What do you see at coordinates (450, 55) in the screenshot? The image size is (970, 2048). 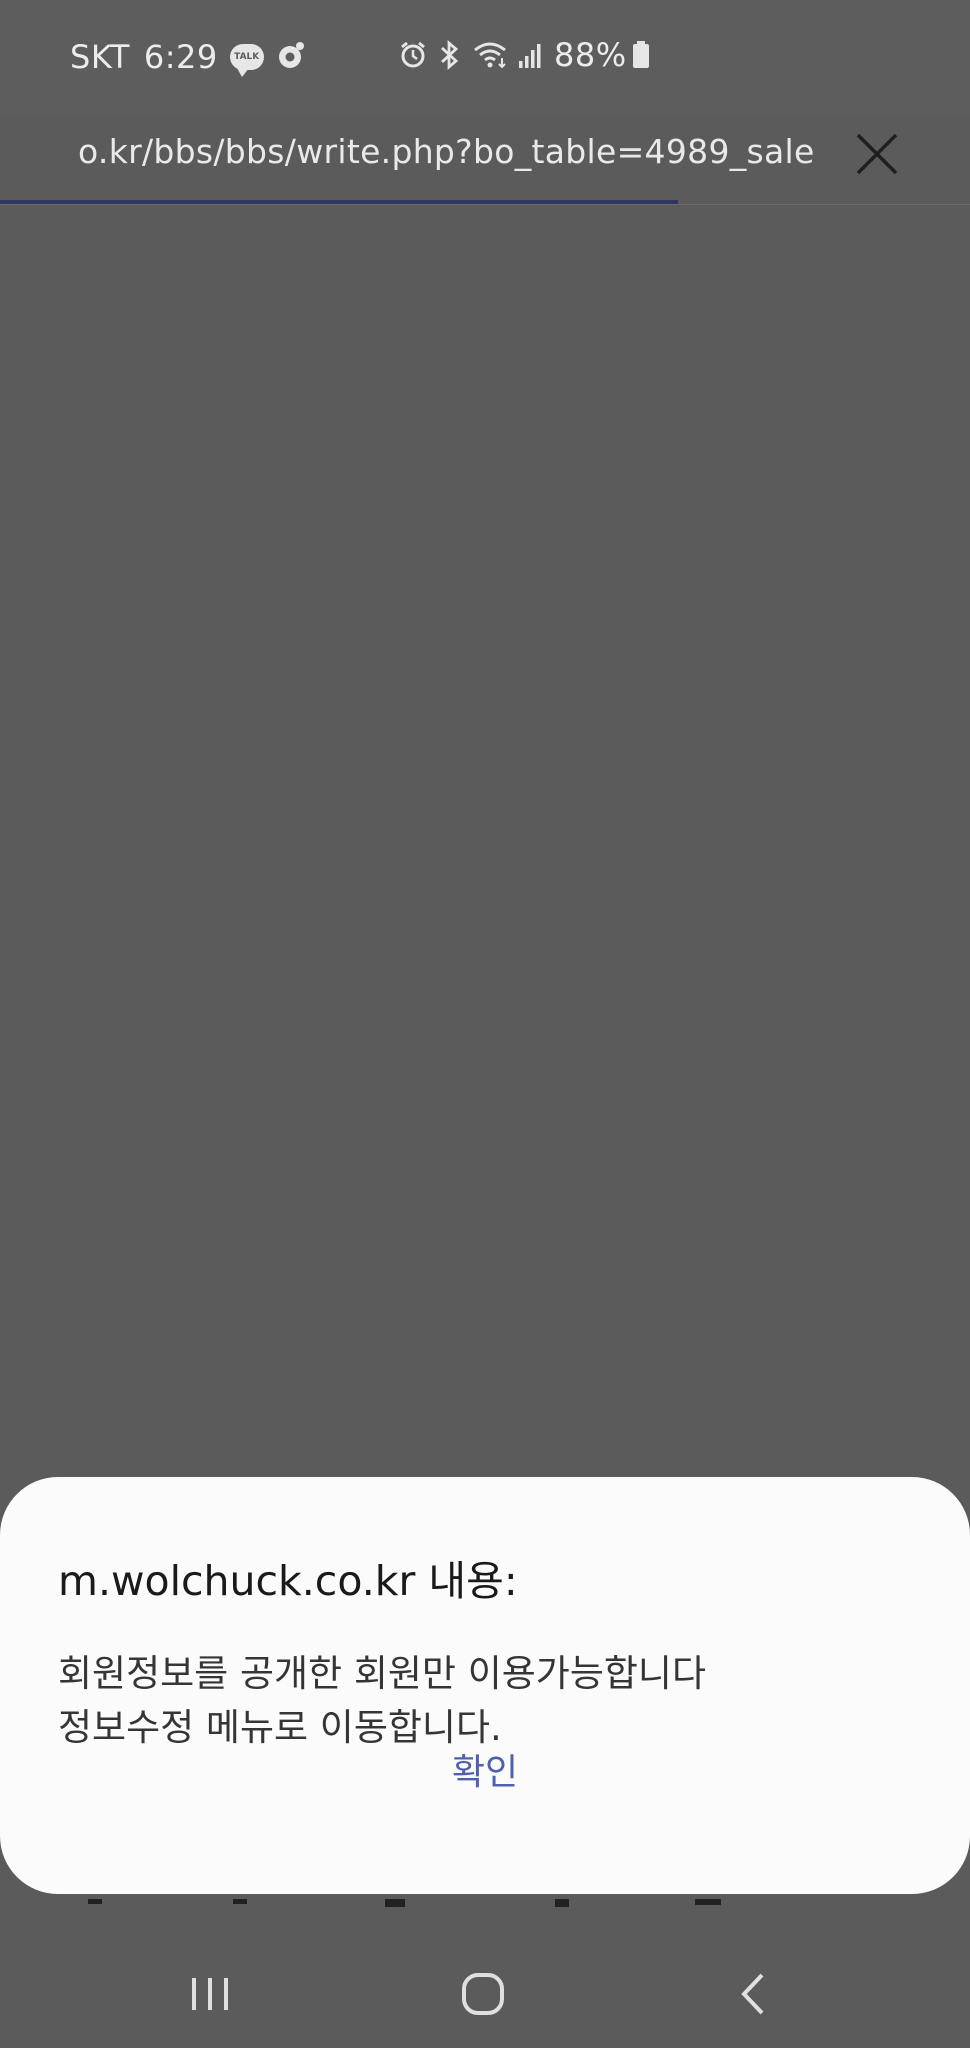 I see `bluetooth-icon` at bounding box center [450, 55].